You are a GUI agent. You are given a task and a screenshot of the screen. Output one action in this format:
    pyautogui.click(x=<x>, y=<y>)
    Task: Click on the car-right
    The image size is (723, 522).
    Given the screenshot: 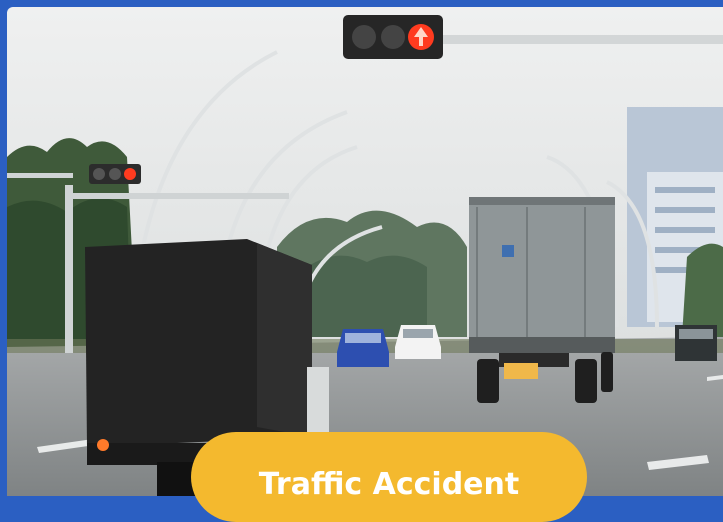 What is the action you would take?
    pyautogui.click(x=696, y=343)
    